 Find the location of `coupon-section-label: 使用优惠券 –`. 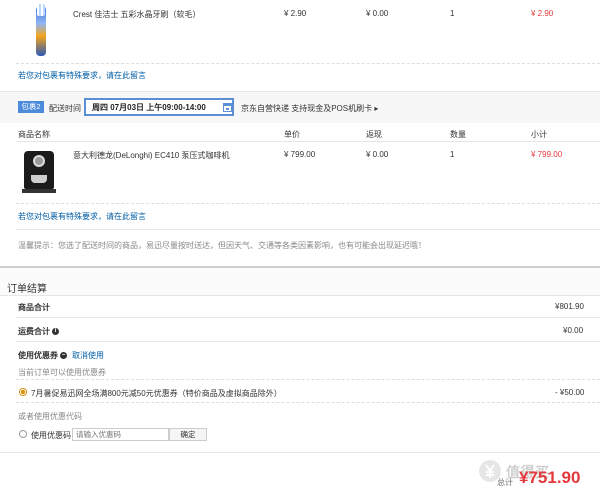

coupon-section-label: 使用优惠券 – is located at coordinates (42, 355).